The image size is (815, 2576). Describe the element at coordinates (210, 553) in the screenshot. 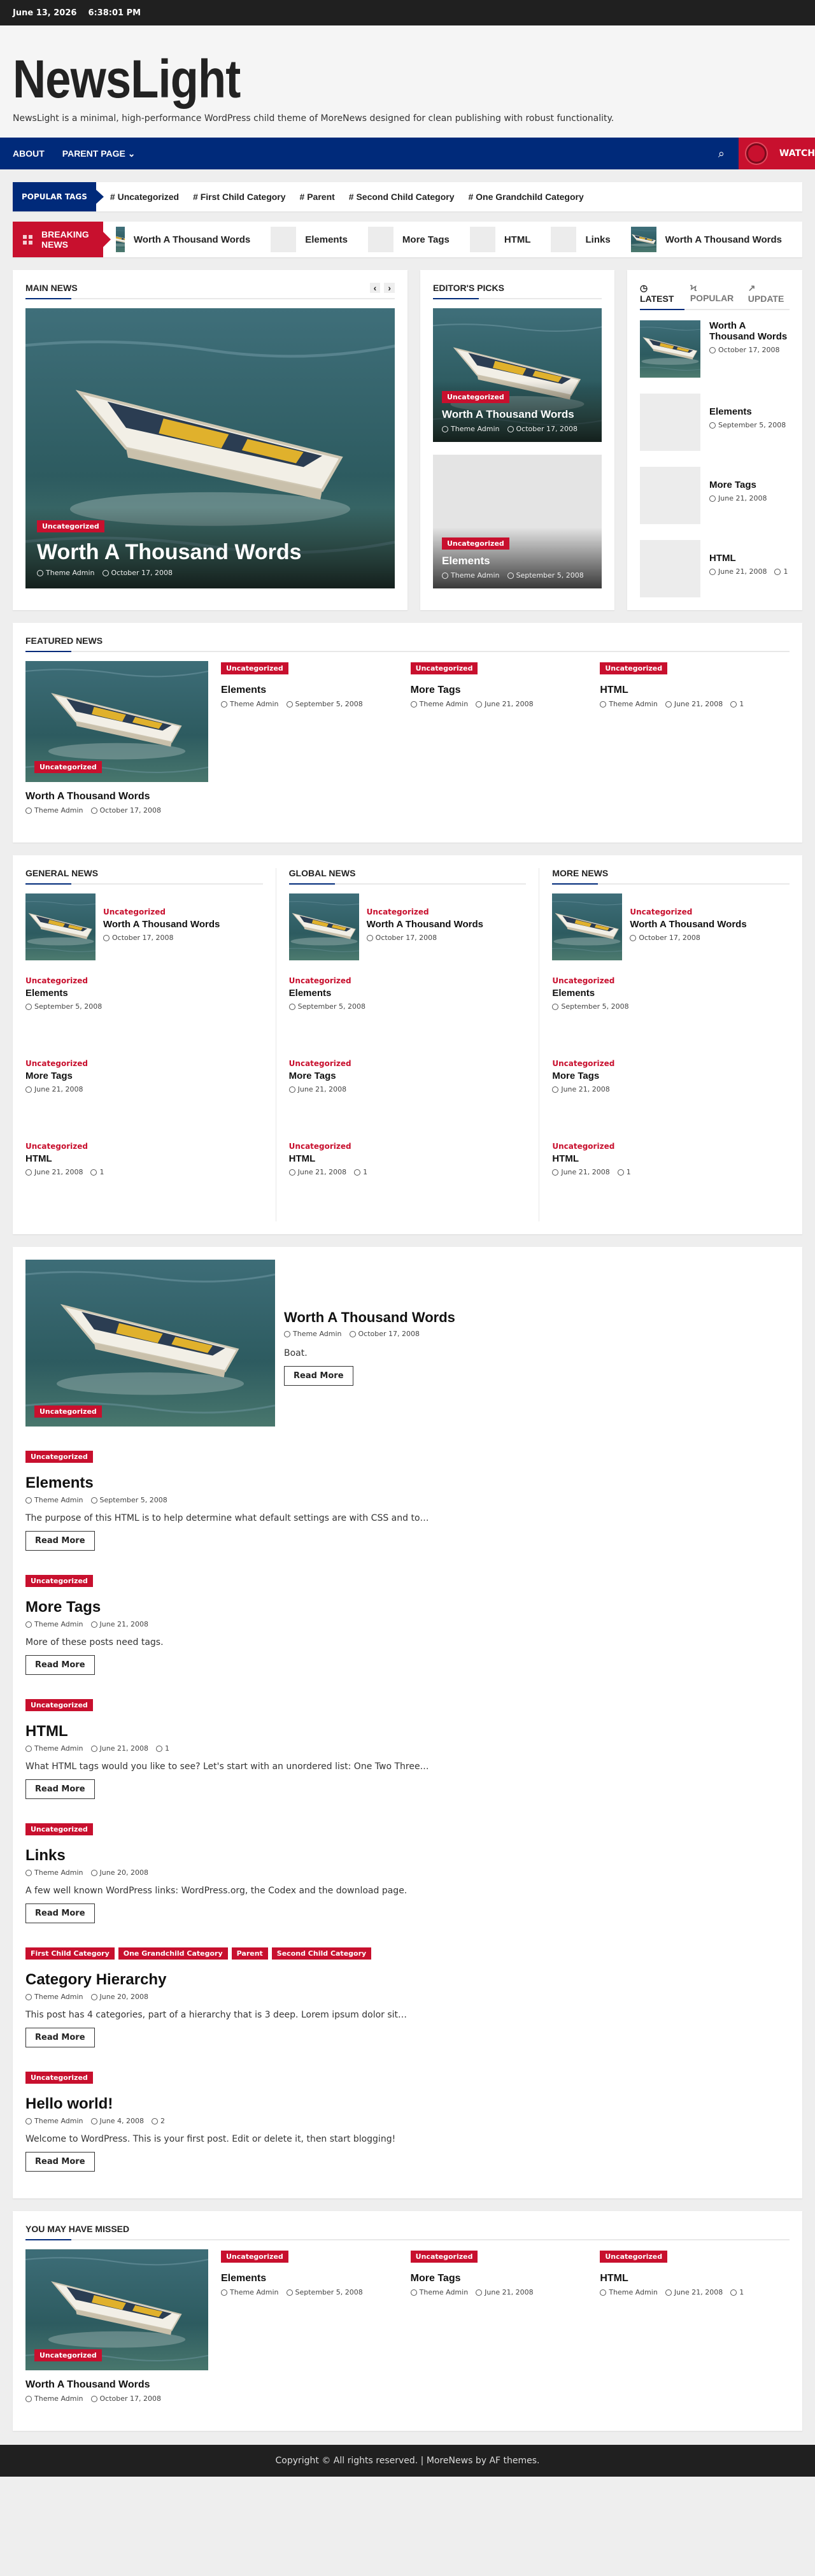

I see `main-news-headline: Worth A Thousand Words` at that location.